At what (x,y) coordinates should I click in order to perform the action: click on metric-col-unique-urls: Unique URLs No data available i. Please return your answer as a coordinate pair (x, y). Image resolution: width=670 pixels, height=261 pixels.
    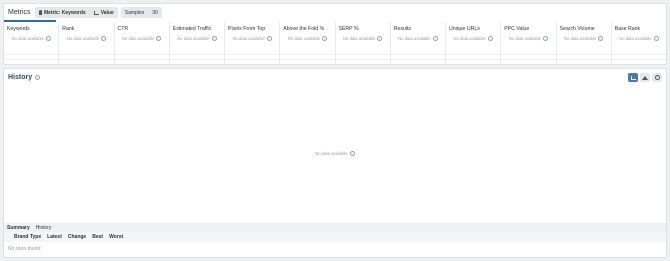
    Looking at the image, I should click on (474, 43).